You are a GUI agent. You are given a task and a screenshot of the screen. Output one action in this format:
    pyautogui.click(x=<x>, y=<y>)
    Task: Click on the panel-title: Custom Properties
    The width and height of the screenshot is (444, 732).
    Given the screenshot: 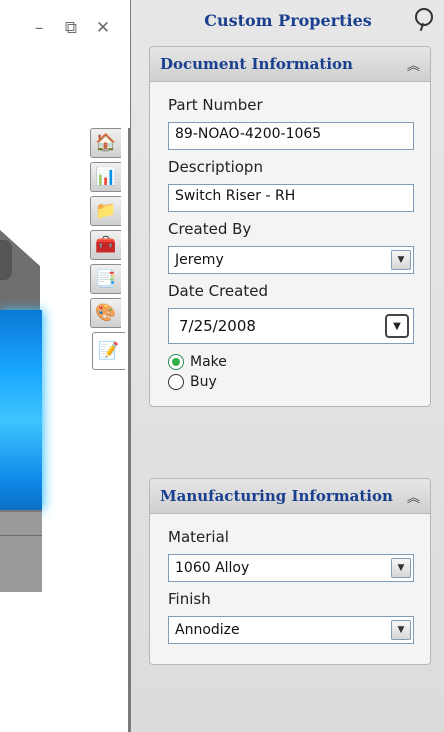 What is the action you would take?
    pyautogui.click(x=288, y=20)
    